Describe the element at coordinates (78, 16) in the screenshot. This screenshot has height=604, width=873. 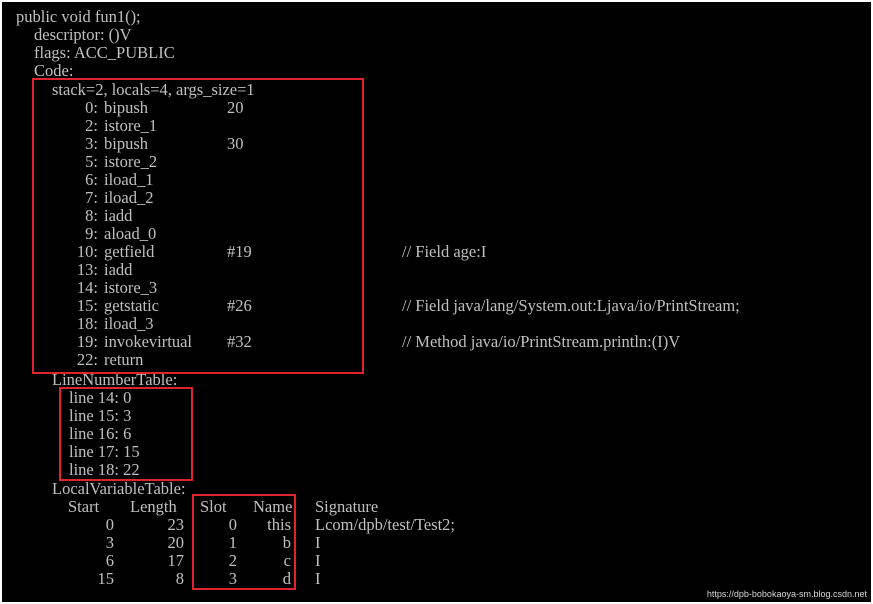
I see `method-signature: public void fun1();` at that location.